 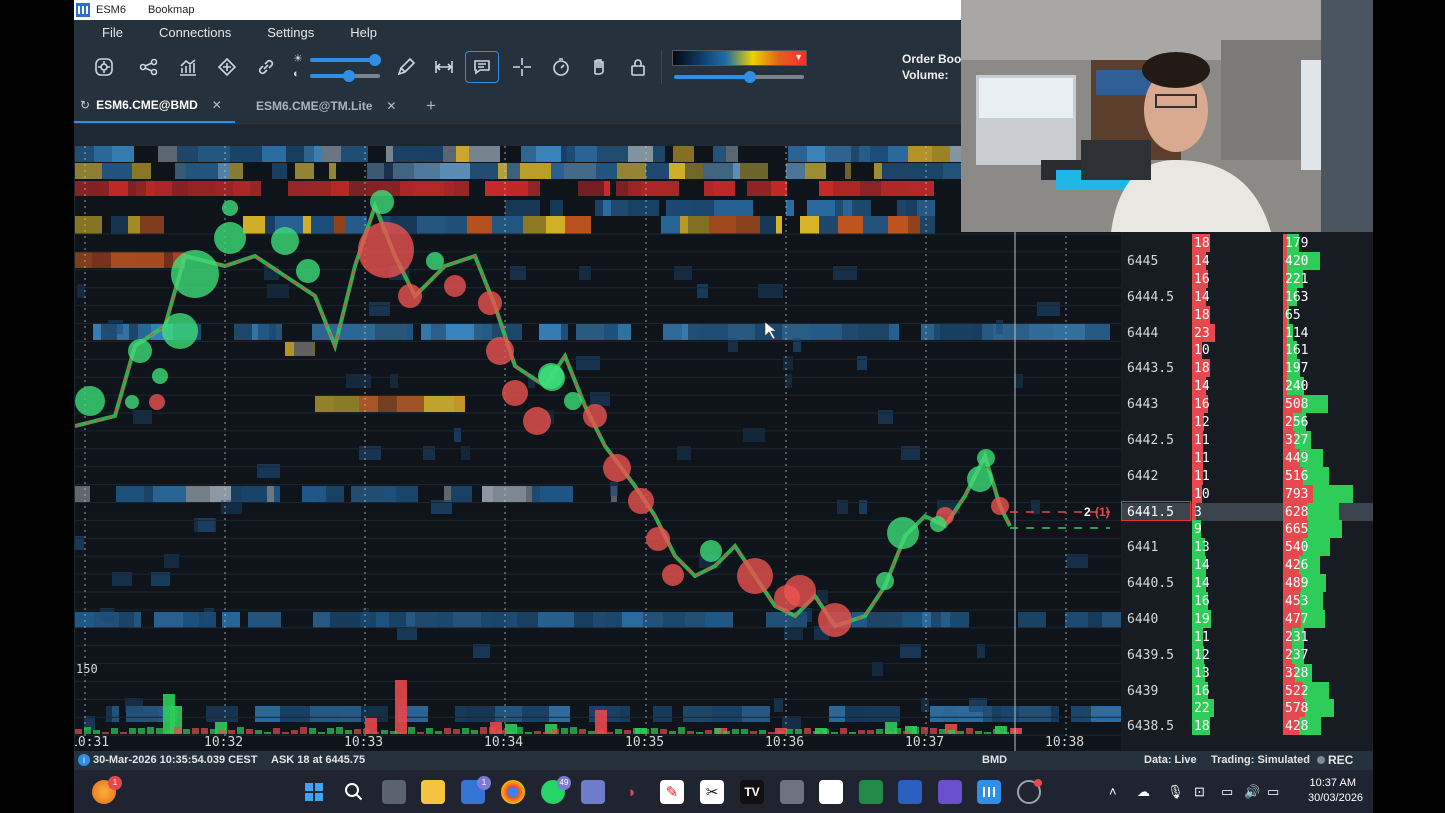 What do you see at coordinates (1247, 708) in the screenshot?
I see `order-book-row: 22 578` at bounding box center [1247, 708].